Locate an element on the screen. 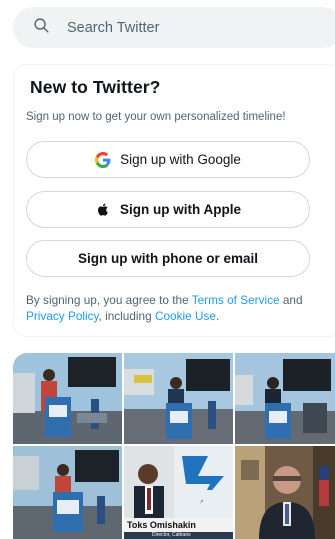 This screenshot has height=539, width=335. signup-google-button: Sign up with Google is located at coordinates (168, 159).